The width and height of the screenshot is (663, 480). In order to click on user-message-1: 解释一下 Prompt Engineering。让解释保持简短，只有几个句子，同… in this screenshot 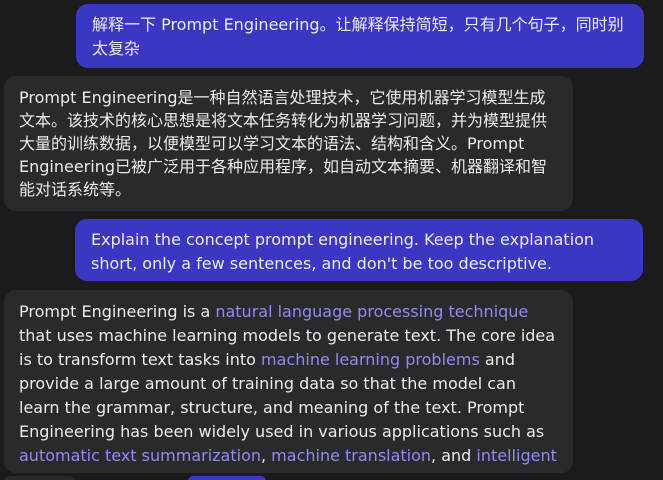, I will do `click(360, 36)`.